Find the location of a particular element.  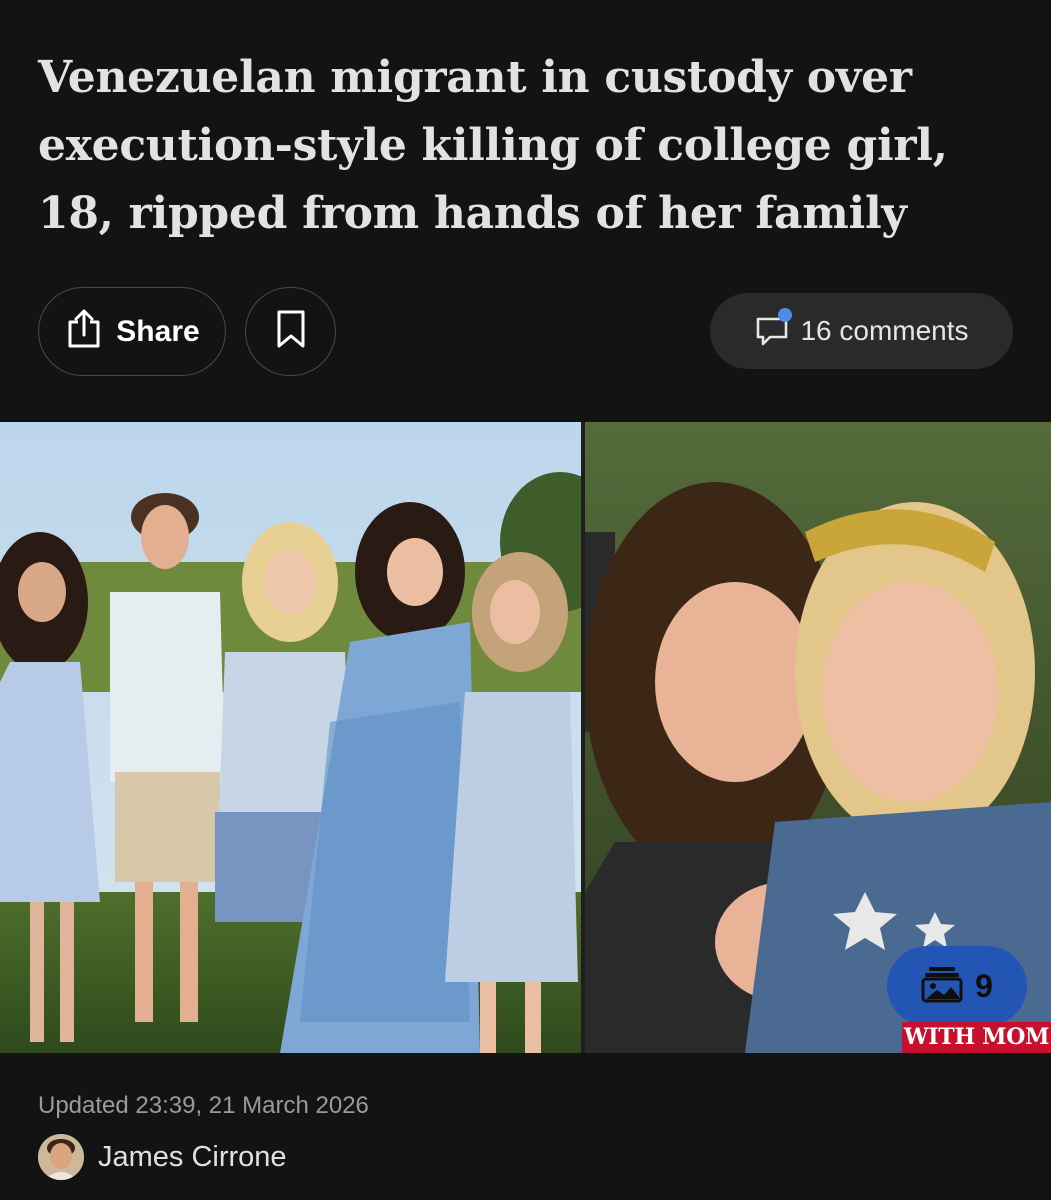

share-label: Share is located at coordinates (158, 331).